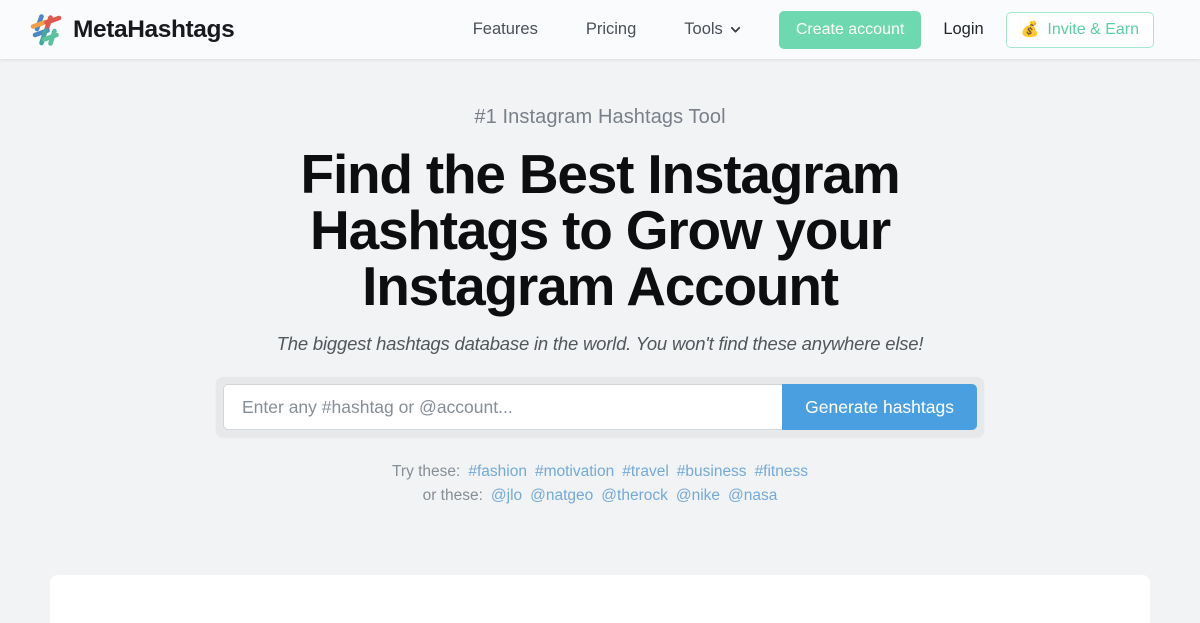  I want to click on hashtag-logo-icon, so click(46, 29).